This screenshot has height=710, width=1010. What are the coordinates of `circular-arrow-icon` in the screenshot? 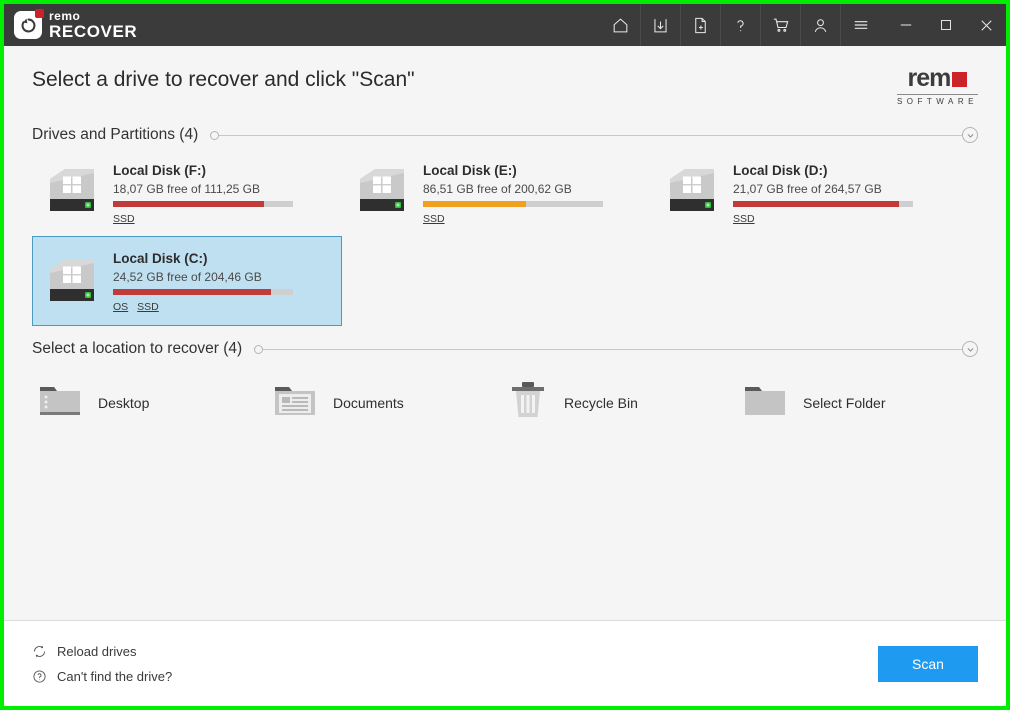 It's located at (28, 25).